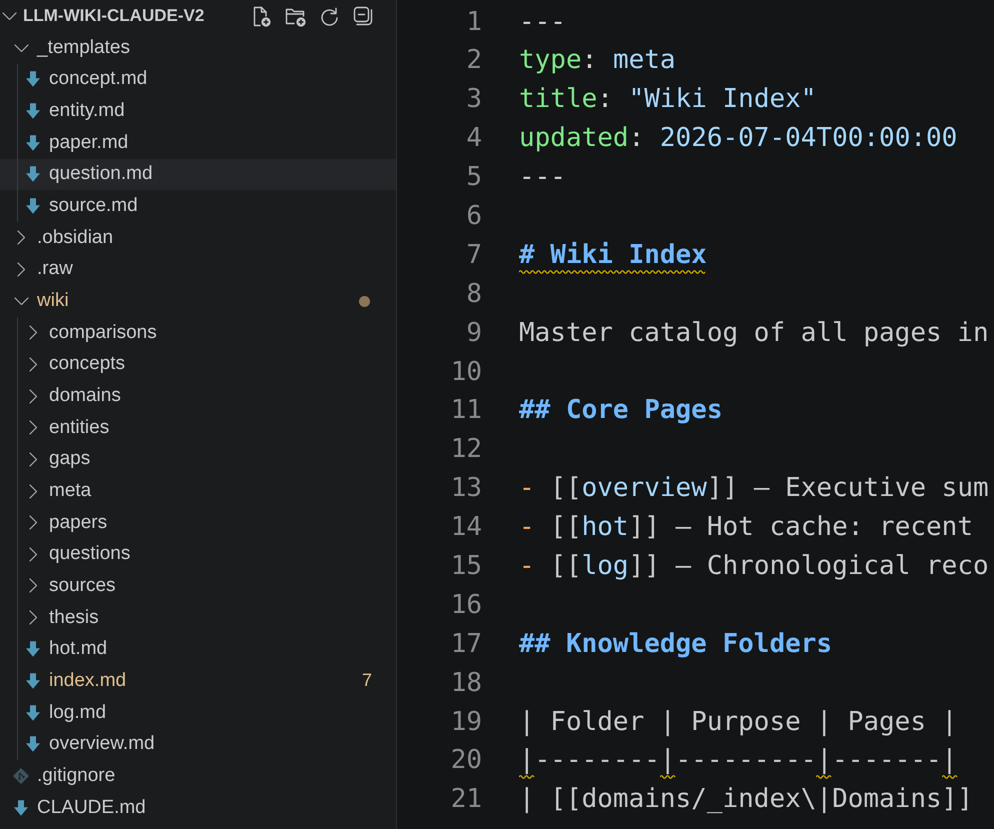 The width and height of the screenshot is (994, 829). Describe the element at coordinates (466, 683) in the screenshot. I see `line-number: 18` at that location.